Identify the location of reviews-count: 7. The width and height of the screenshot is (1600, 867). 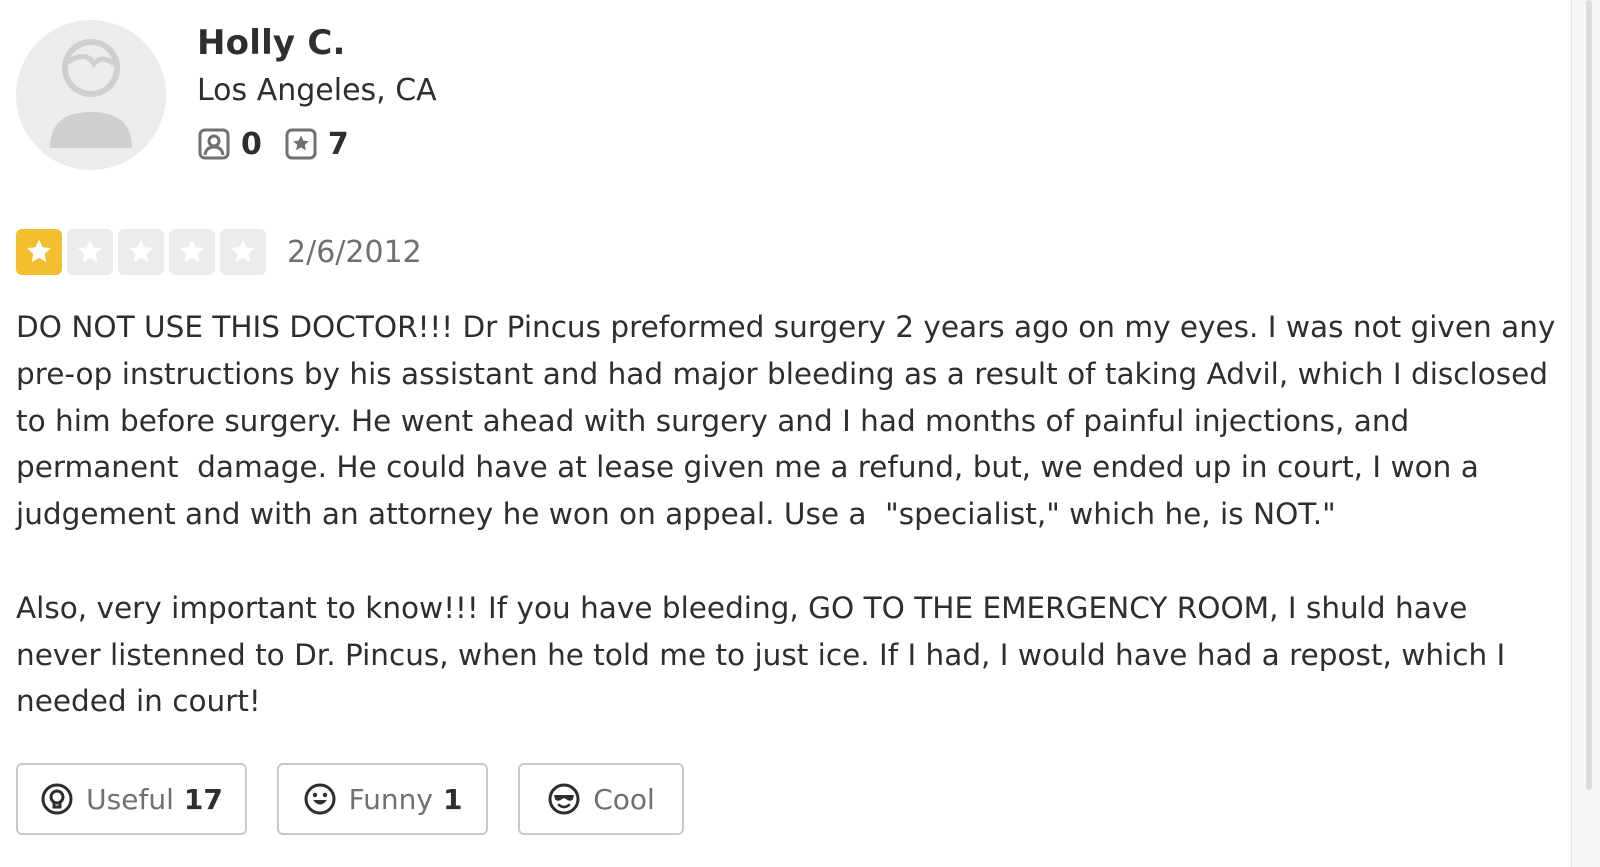
(338, 144).